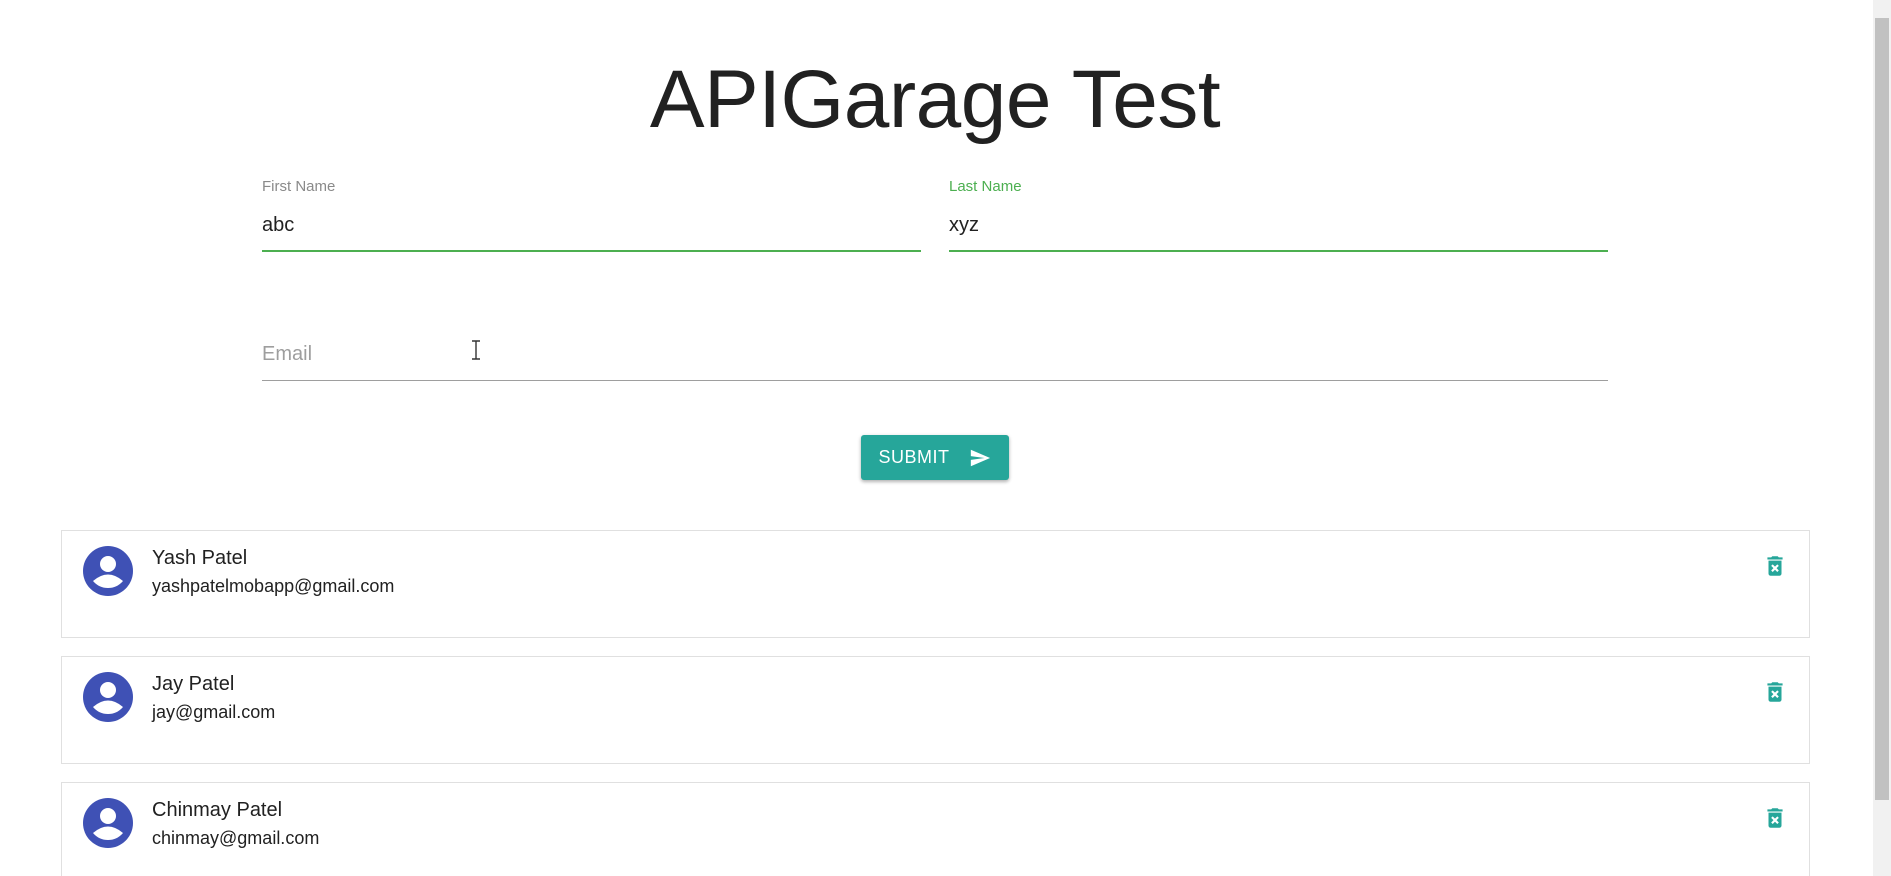  Describe the element at coordinates (935, 380) in the screenshot. I see `email-underline` at that location.